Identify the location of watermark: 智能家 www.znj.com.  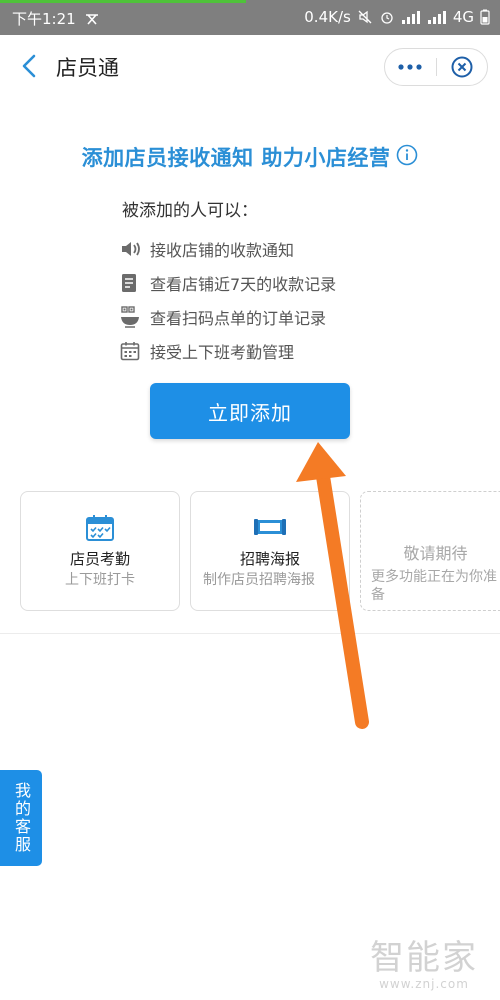
(424, 960).